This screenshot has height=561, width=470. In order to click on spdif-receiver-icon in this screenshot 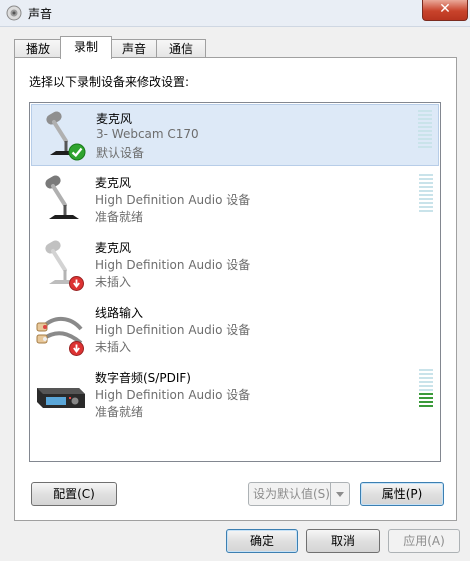, I will do `click(61, 398)`.